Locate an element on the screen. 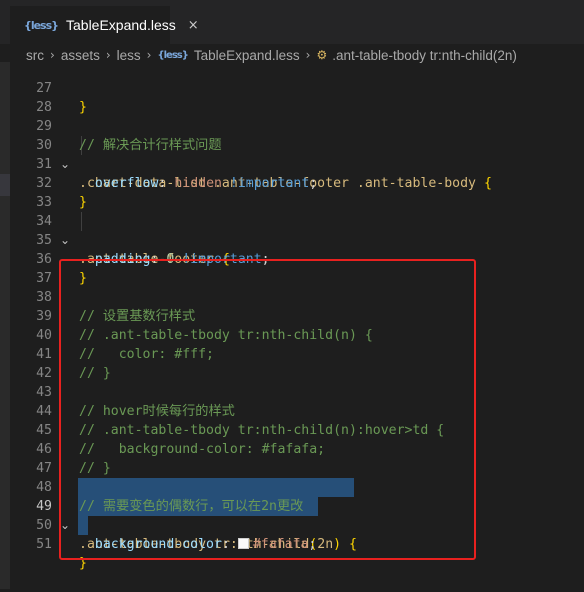  code-line: 31 overflow: hidden !important; is located at coordinates (292, 163).